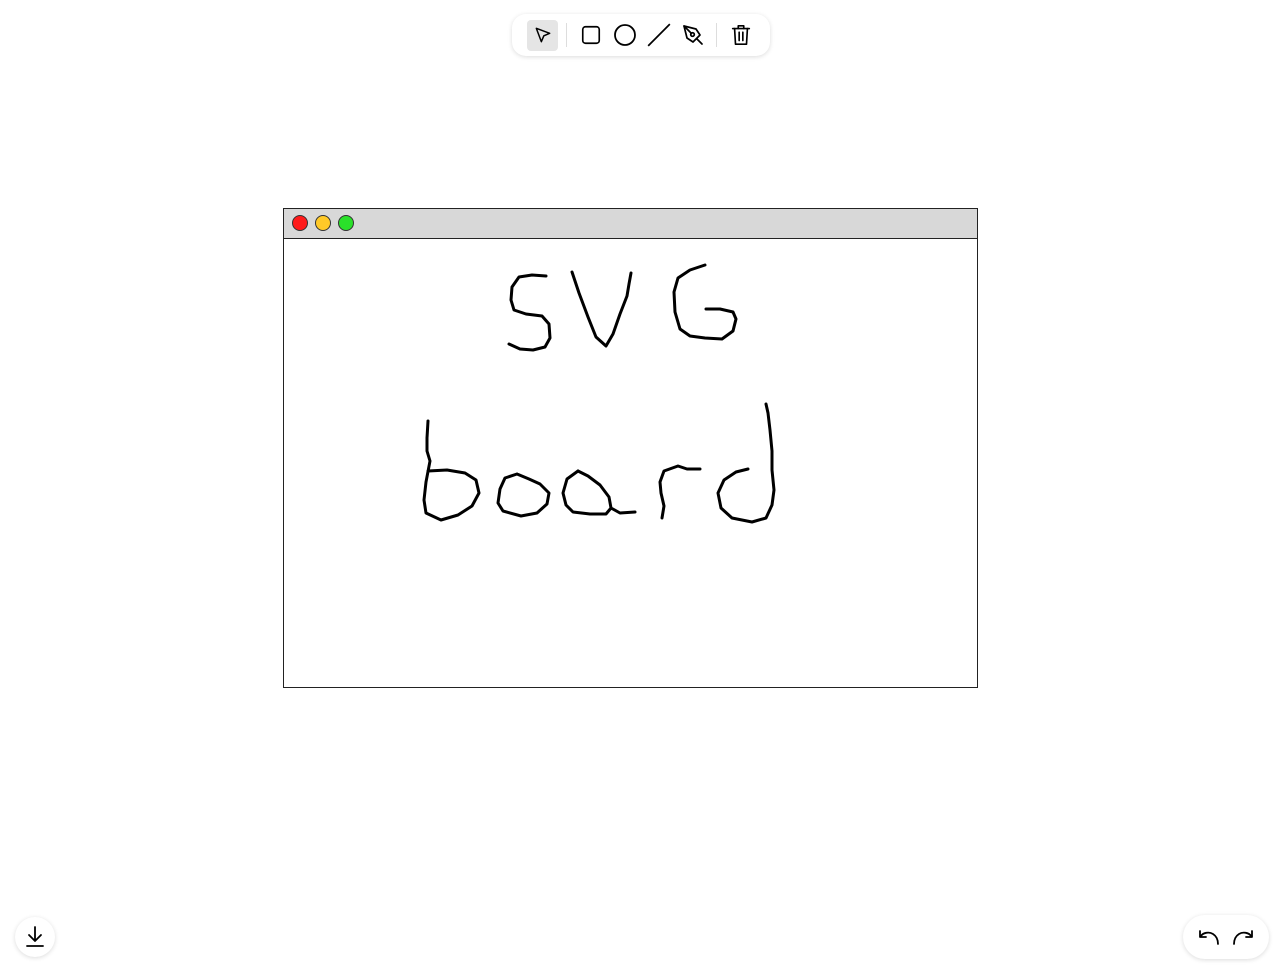 The image size is (1283, 974). I want to click on download-icon, so click(35, 936).